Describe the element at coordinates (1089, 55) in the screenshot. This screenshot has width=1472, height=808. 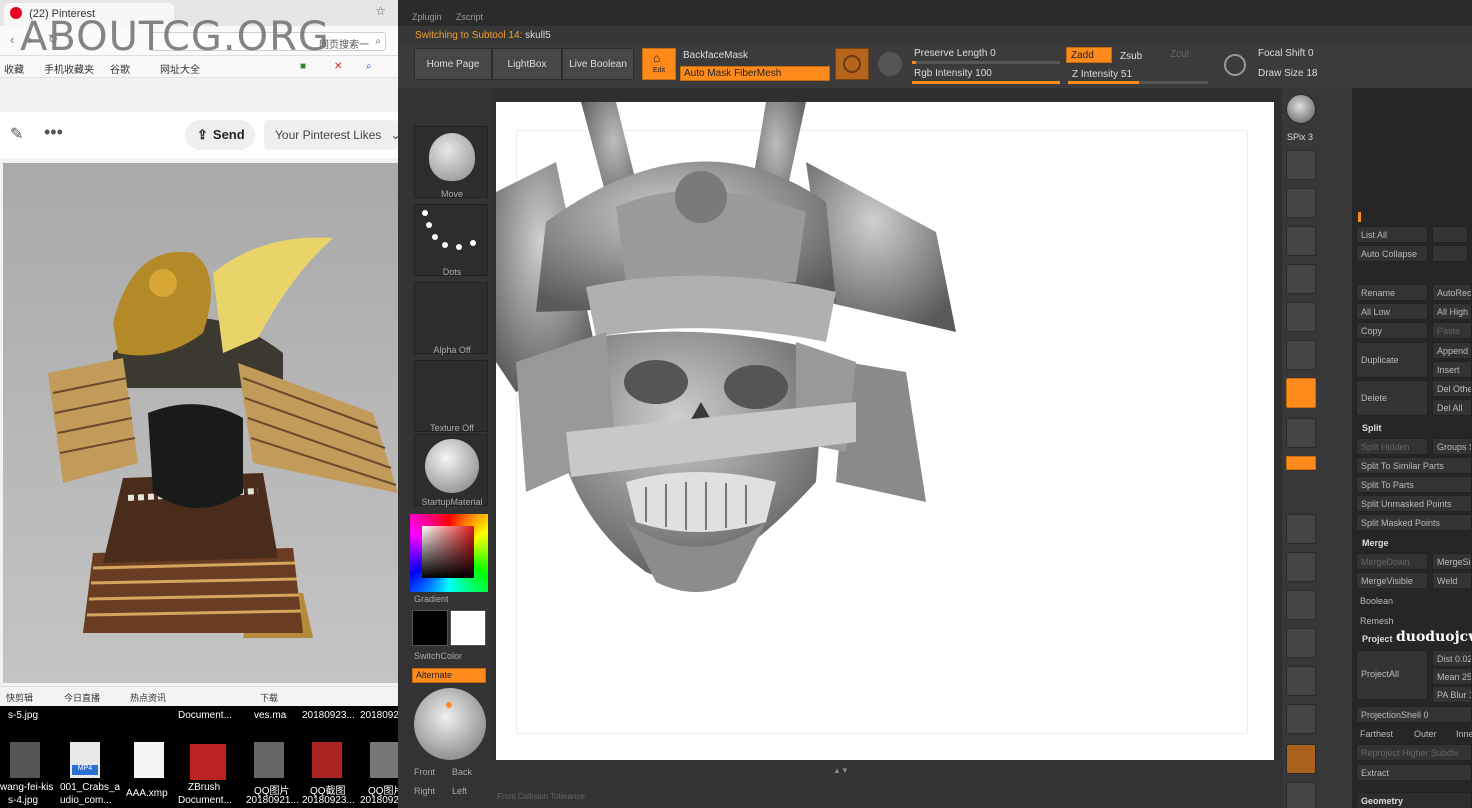
I see `zadd-button: Zadd` at that location.